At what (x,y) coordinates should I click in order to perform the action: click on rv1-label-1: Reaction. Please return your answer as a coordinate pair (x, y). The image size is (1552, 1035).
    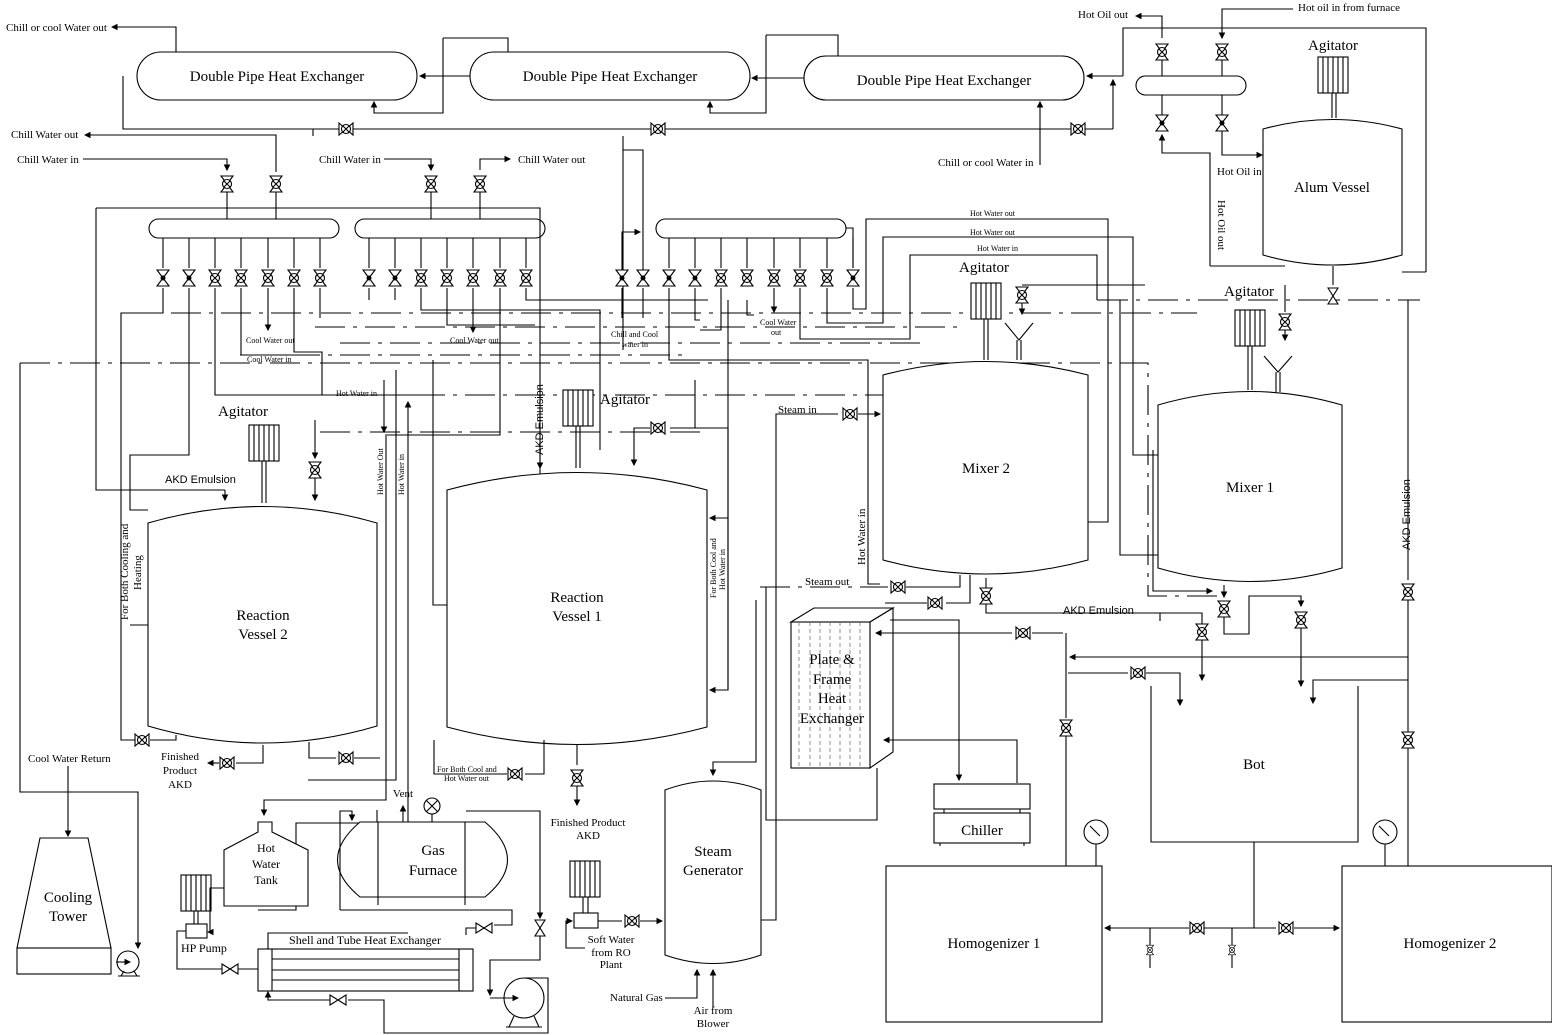
    Looking at the image, I should click on (577, 598).